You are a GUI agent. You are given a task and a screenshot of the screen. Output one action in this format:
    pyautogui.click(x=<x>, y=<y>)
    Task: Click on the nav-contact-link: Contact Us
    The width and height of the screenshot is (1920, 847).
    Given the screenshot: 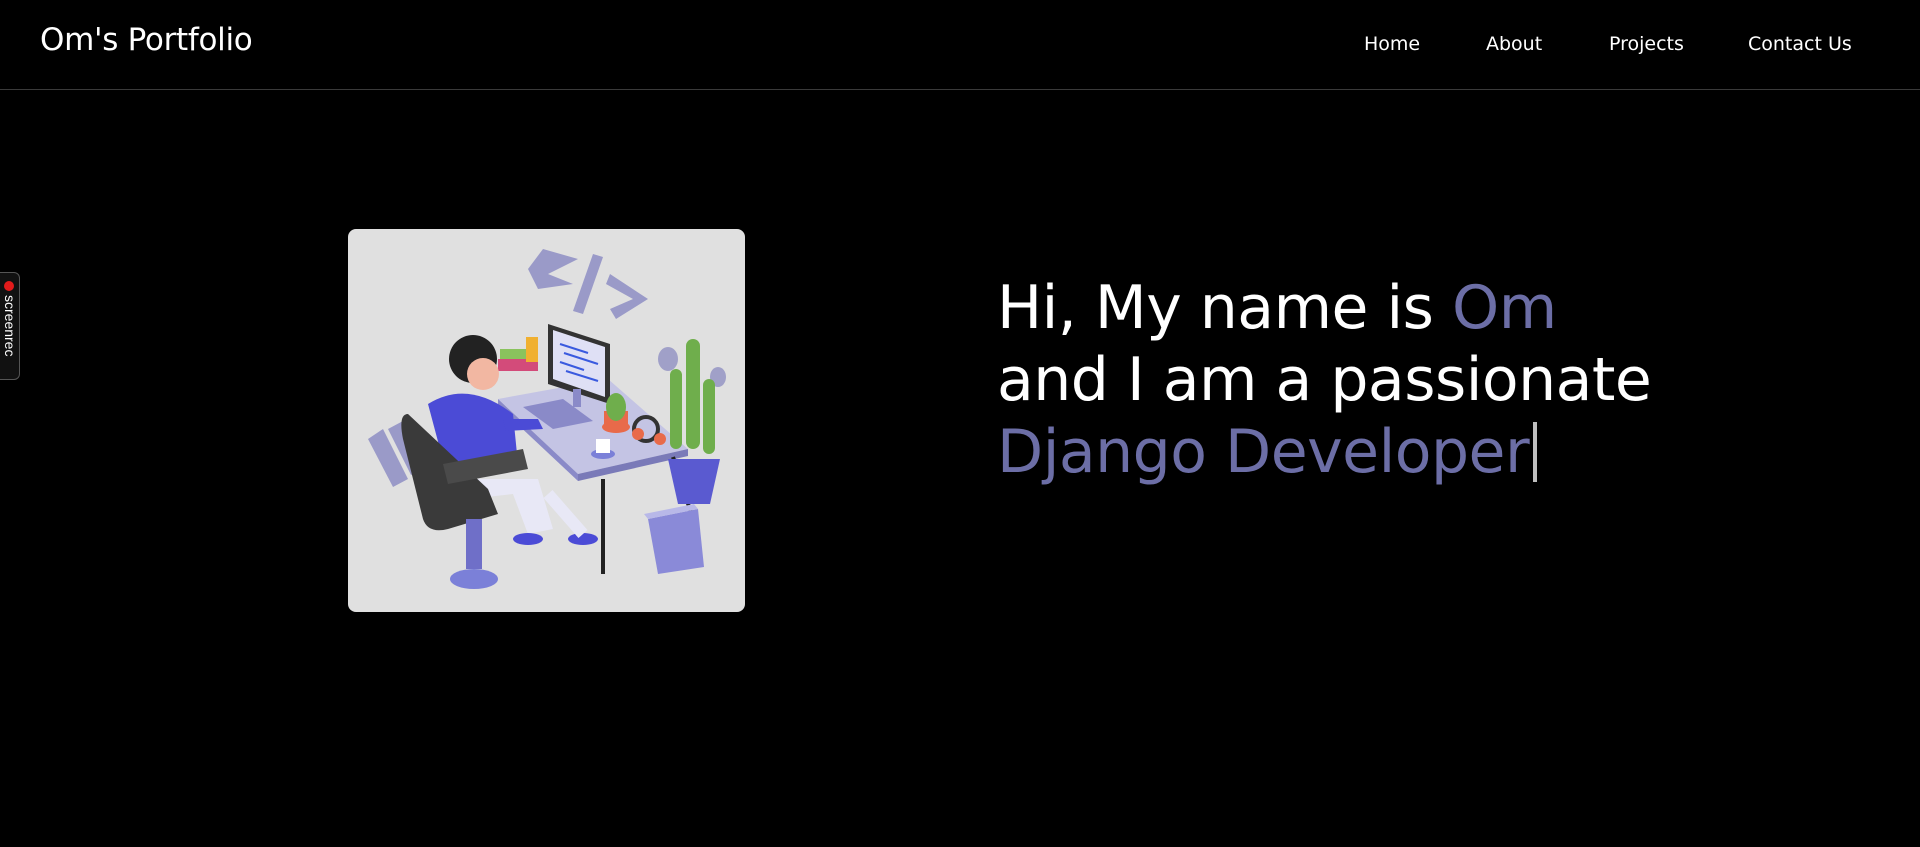 What is the action you would take?
    pyautogui.click(x=1800, y=44)
    